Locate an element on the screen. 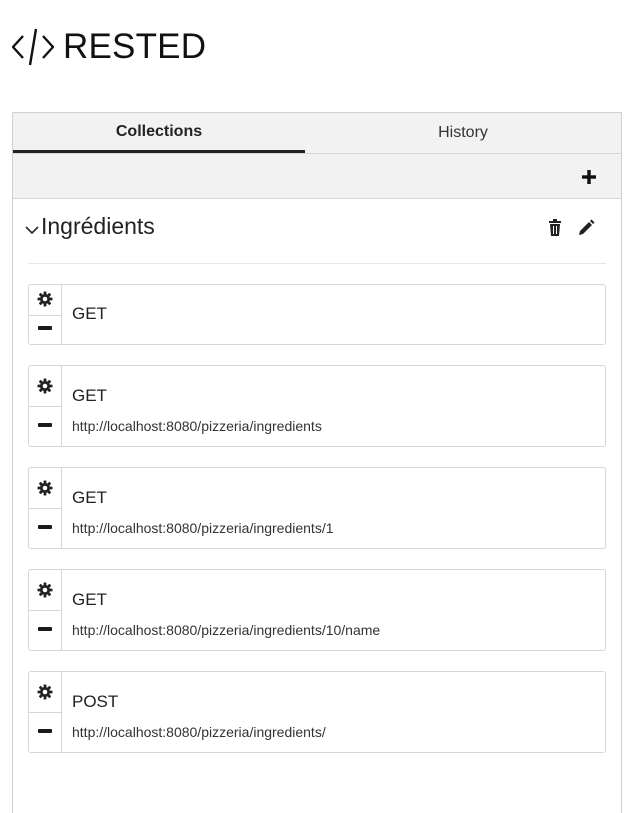 The width and height of the screenshot is (637, 813). app-header: RESTED is located at coordinates (109, 47).